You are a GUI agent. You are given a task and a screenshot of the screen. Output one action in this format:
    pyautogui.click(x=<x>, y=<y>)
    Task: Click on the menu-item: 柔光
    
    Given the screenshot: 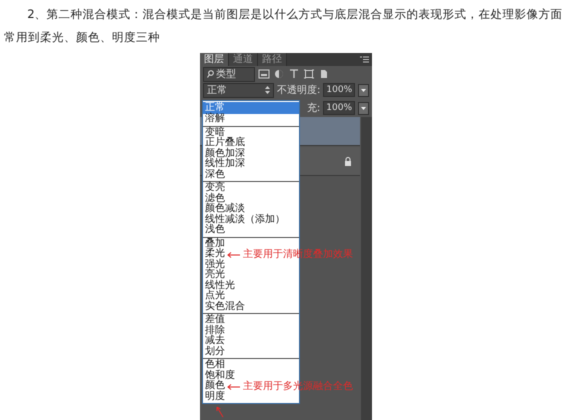 What is the action you would take?
    pyautogui.click(x=214, y=254)
    